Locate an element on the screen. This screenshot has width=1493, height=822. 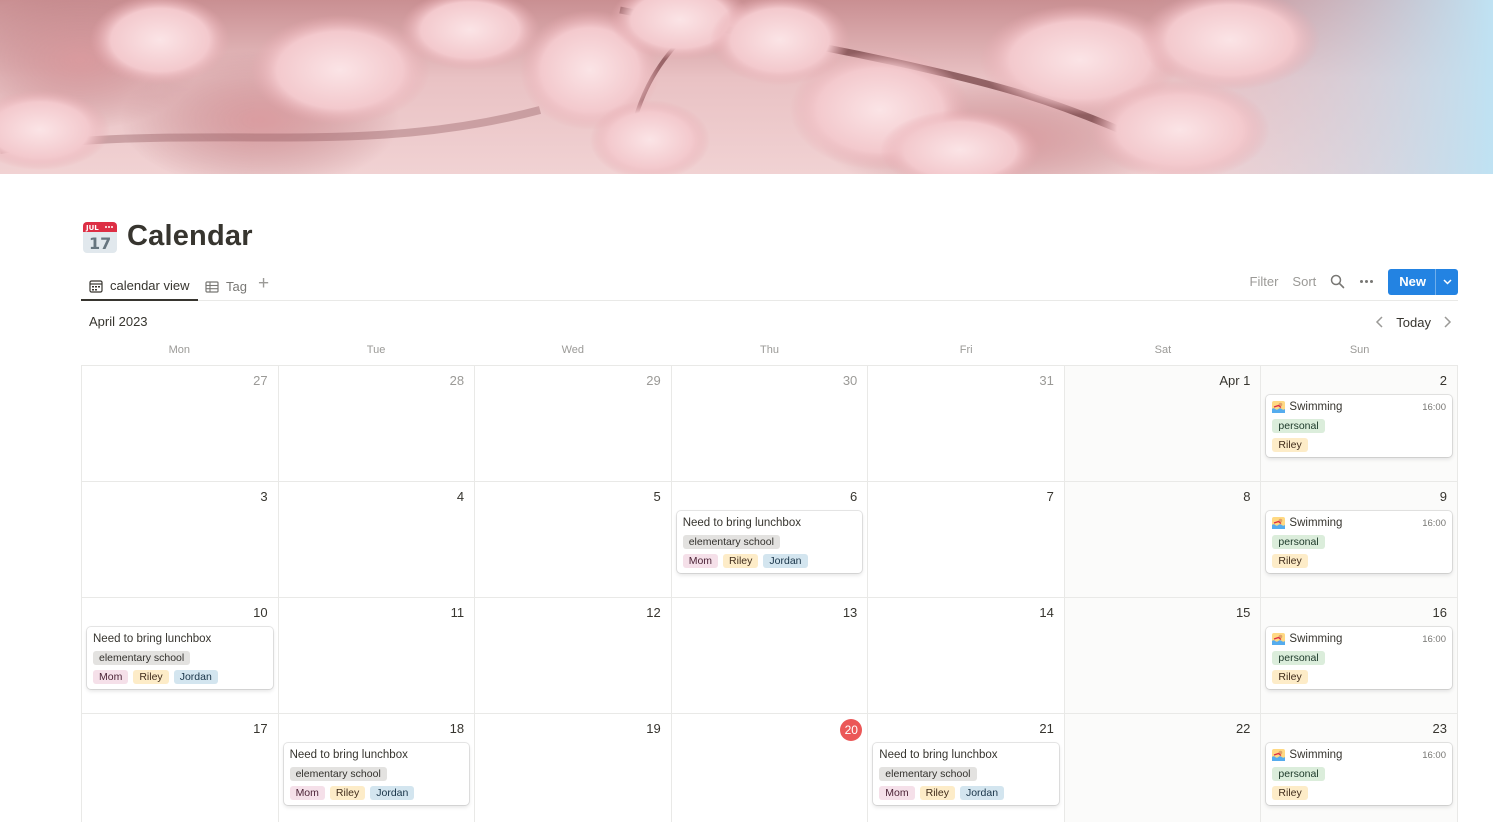
tag-row: Riley is located at coordinates (1359, 561).